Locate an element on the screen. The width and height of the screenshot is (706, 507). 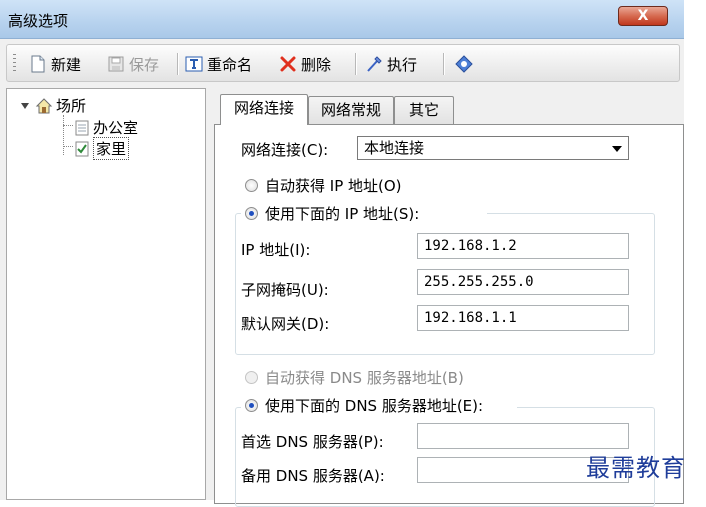
execute-wand-icon is located at coordinates (374, 64).